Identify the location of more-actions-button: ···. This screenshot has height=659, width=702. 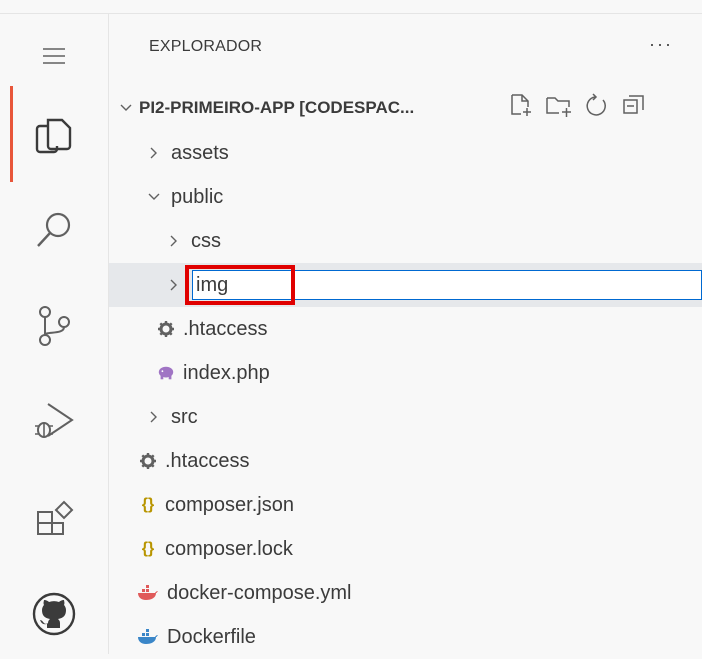
(661, 44).